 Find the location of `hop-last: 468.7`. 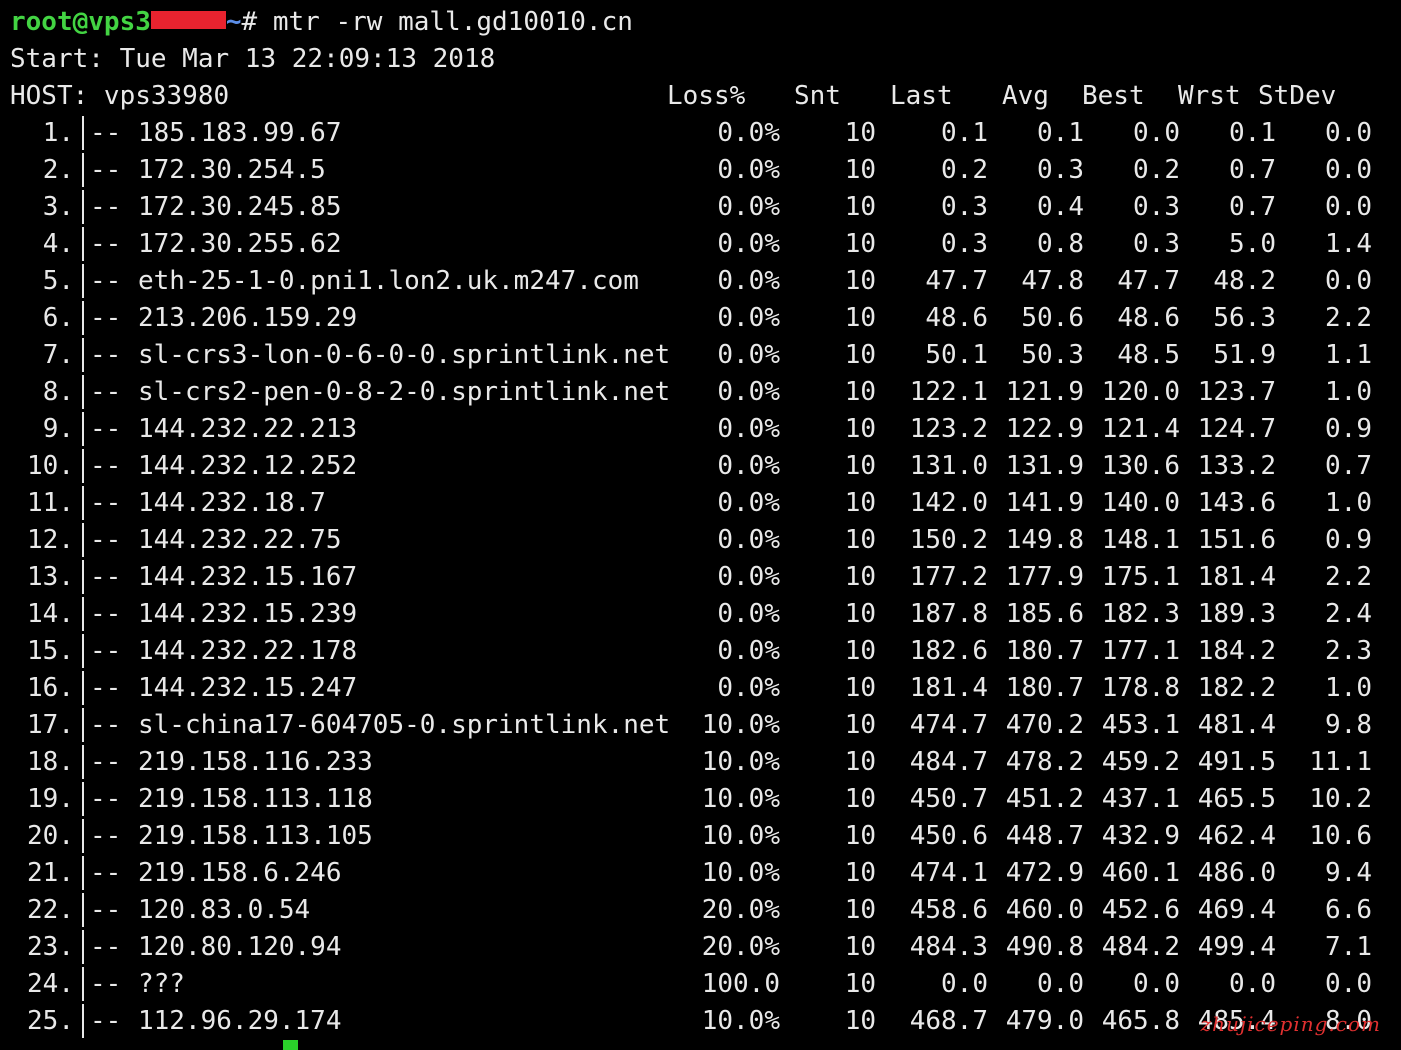

hop-last: 468.7 is located at coordinates (948, 1021).